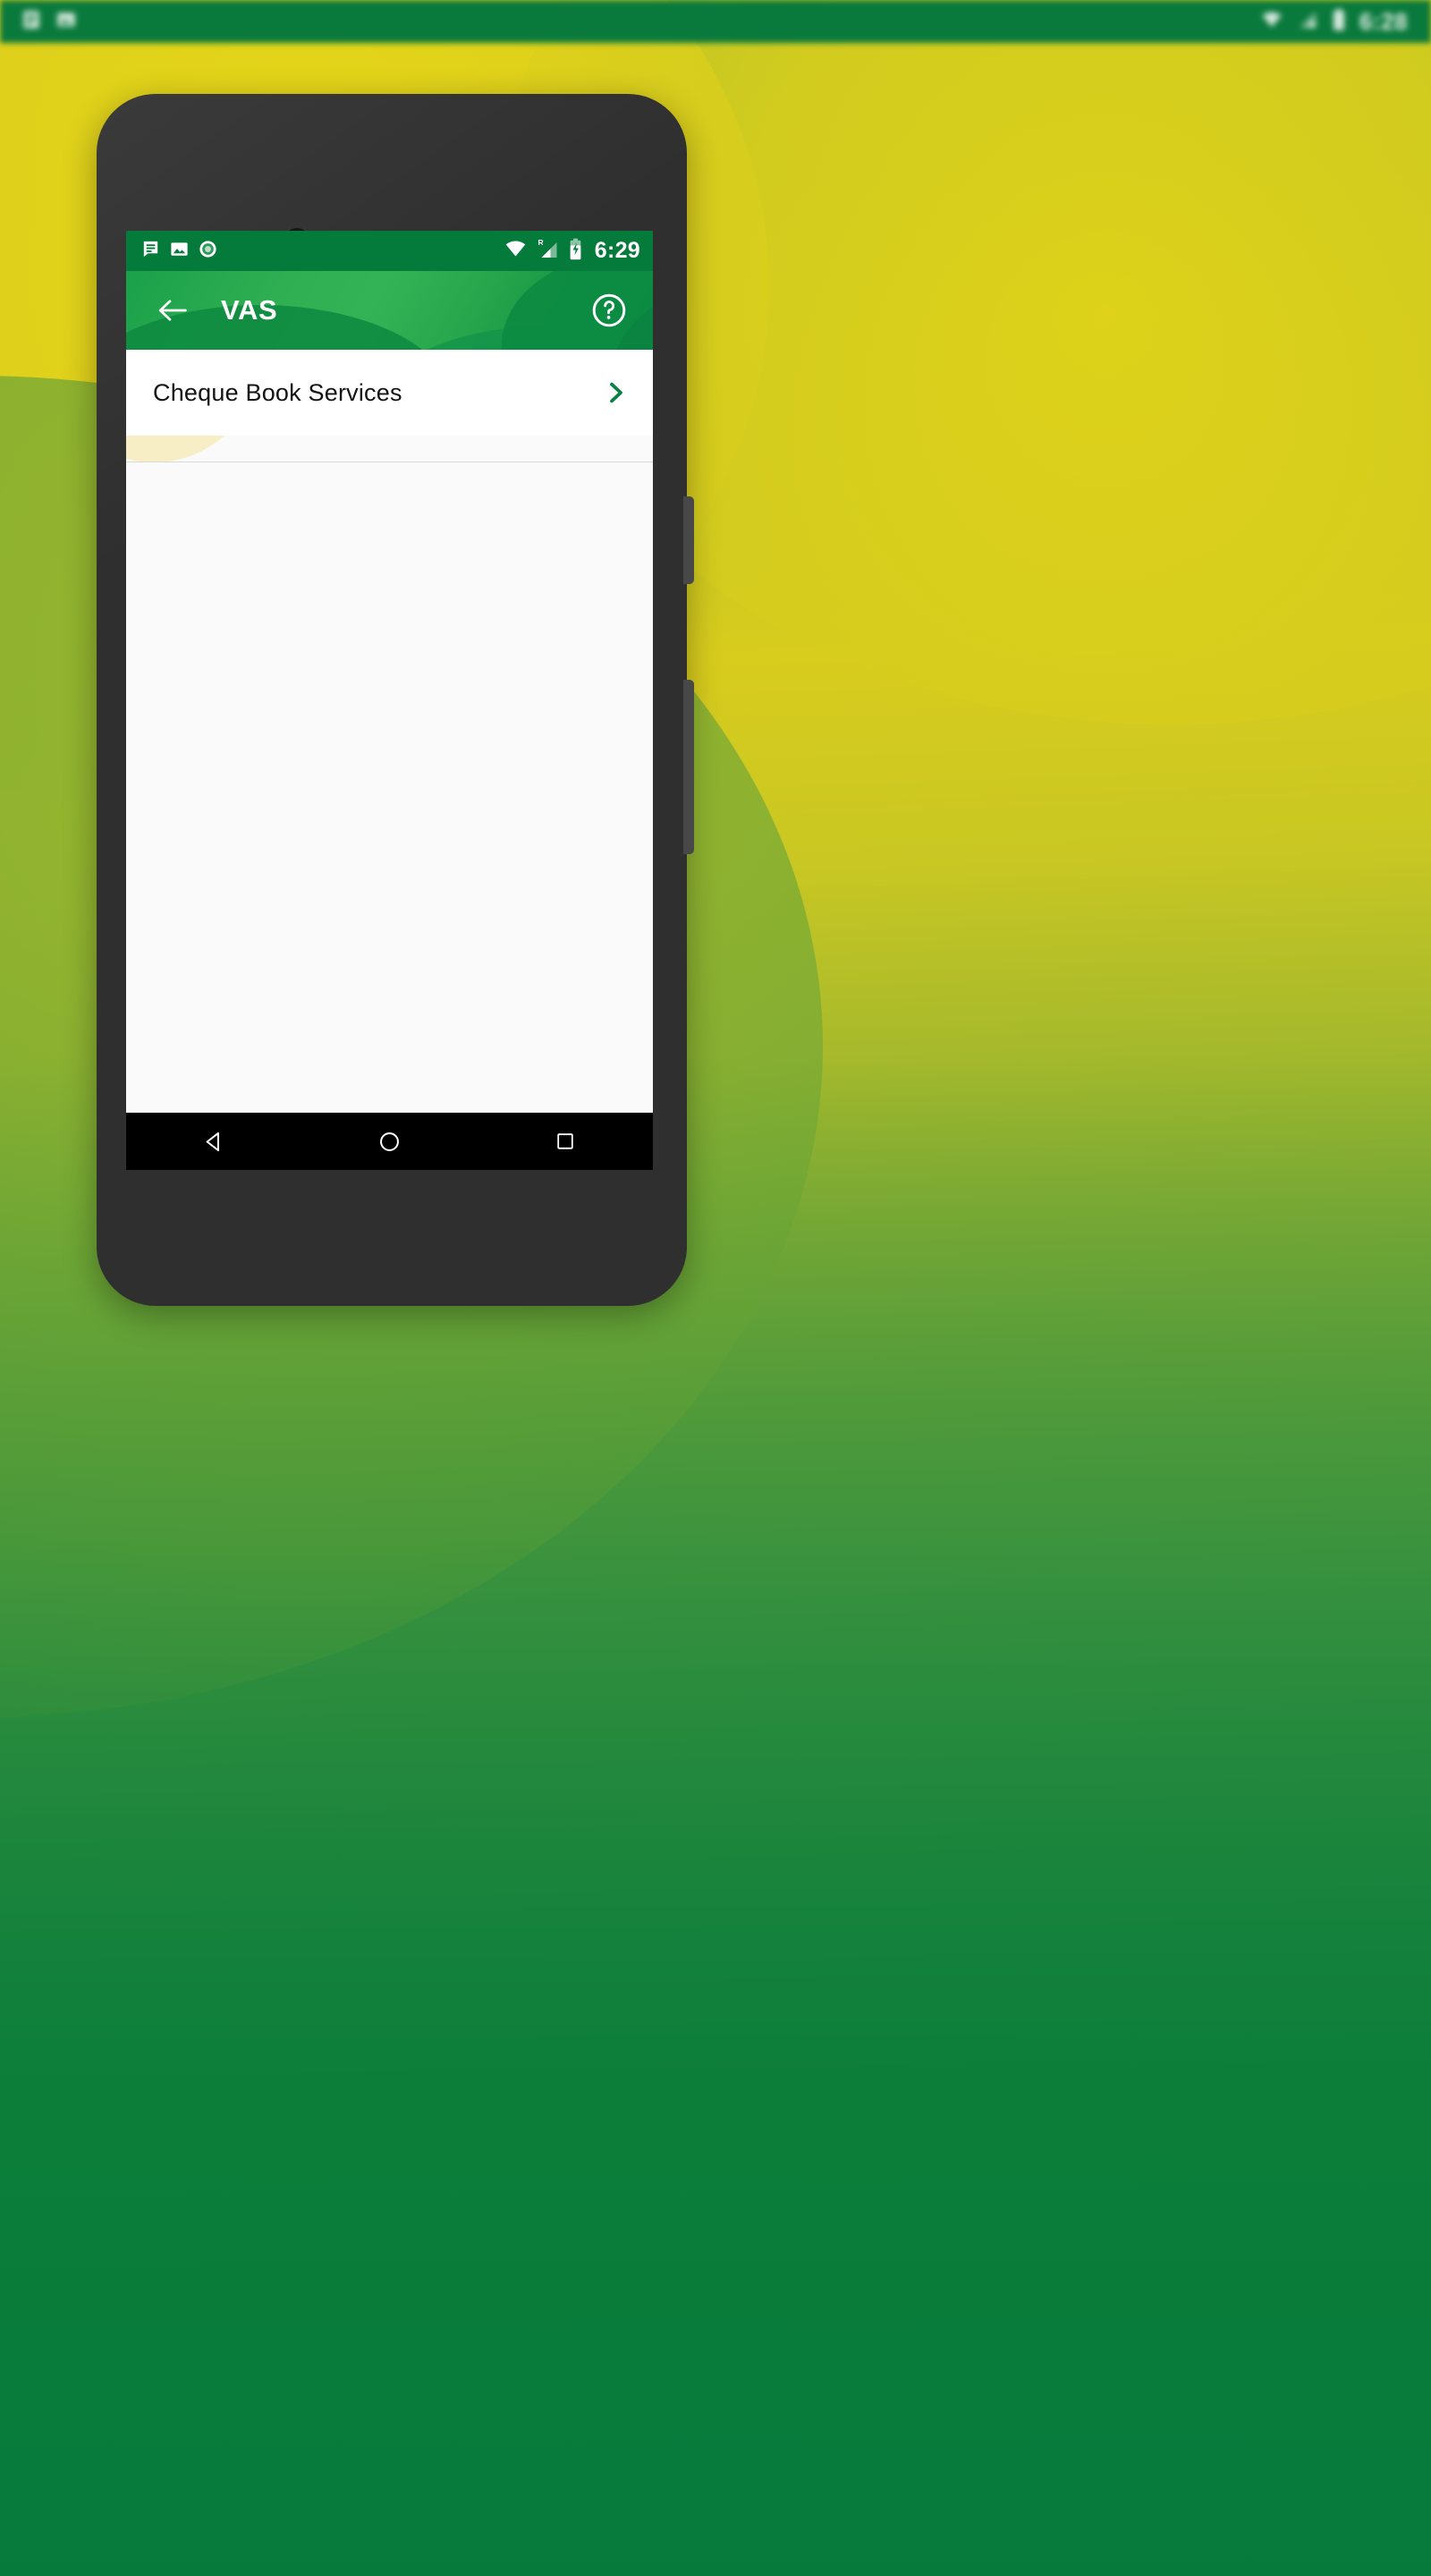  I want to click on host-status-bar-right: 6:28, so click(1334, 22).